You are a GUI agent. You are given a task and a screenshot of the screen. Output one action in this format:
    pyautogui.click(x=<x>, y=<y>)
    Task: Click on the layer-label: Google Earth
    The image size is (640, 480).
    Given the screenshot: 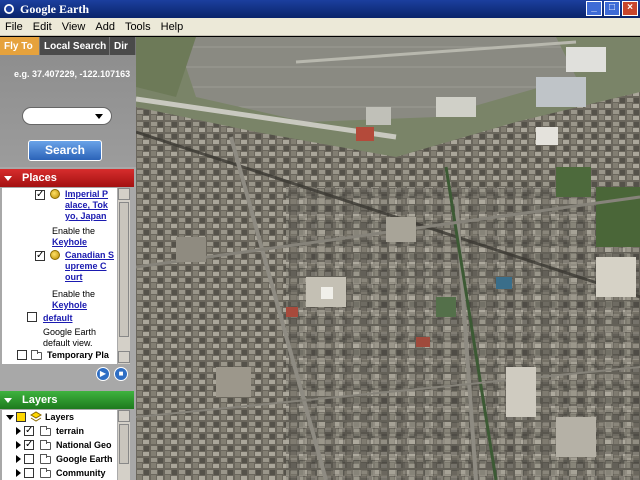 What is the action you would take?
    pyautogui.click(x=84, y=460)
    